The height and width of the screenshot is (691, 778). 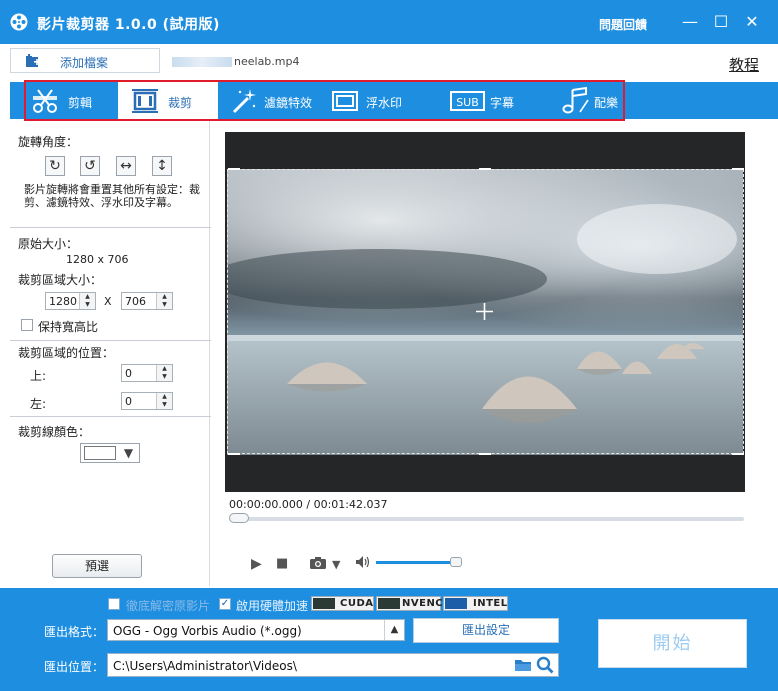 What do you see at coordinates (308, 504) in the screenshot?
I see `timecode: 00:00:00.000 / 00:01:42.037` at bounding box center [308, 504].